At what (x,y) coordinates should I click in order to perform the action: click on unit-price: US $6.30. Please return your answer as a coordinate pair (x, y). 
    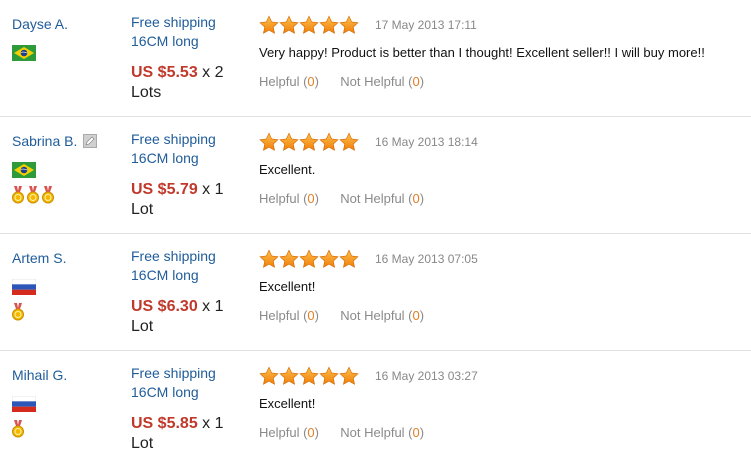
    Looking at the image, I should click on (164, 306).